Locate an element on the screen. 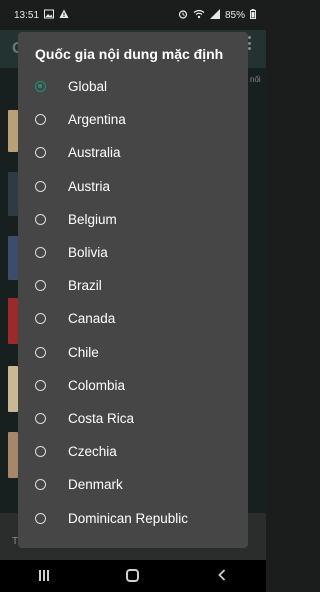 The image size is (320, 592). country-option: Costa Rica is located at coordinates (133, 418).